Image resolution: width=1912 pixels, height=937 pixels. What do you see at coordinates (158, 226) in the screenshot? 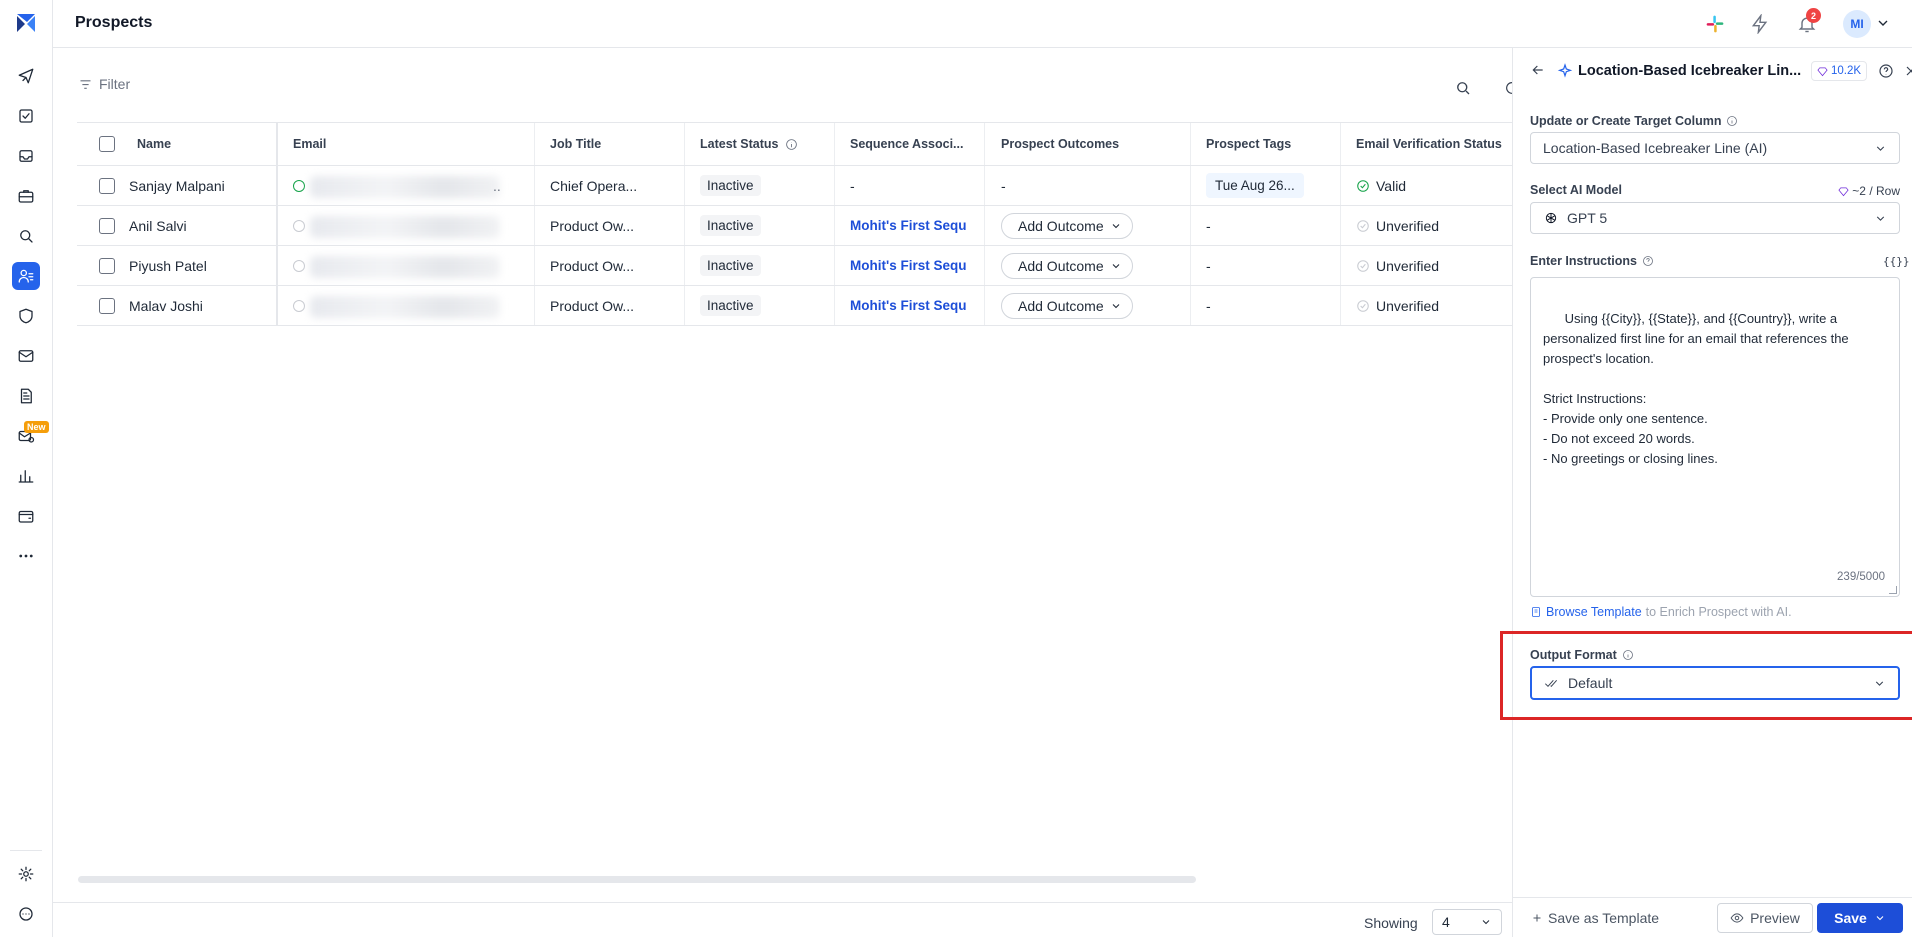
I see `prospect-name: Anil Salvi` at bounding box center [158, 226].